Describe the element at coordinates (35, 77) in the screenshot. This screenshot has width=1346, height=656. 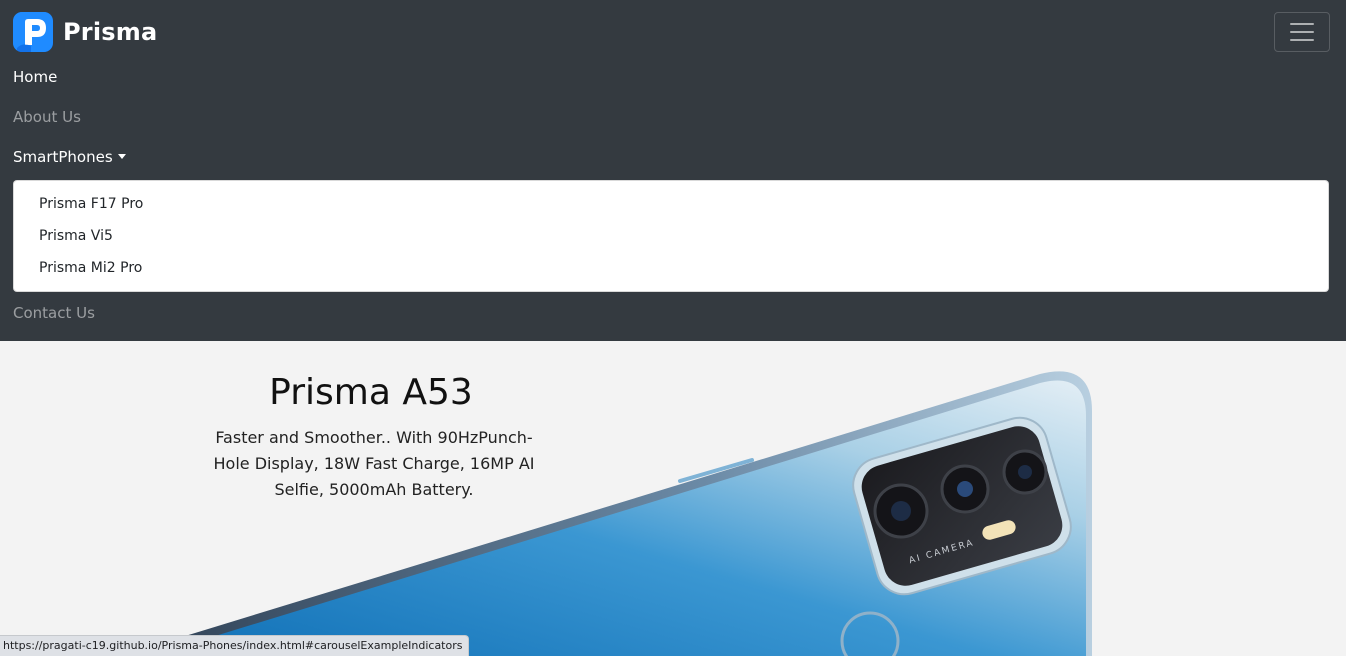
I see `nav-link-home: Home` at that location.